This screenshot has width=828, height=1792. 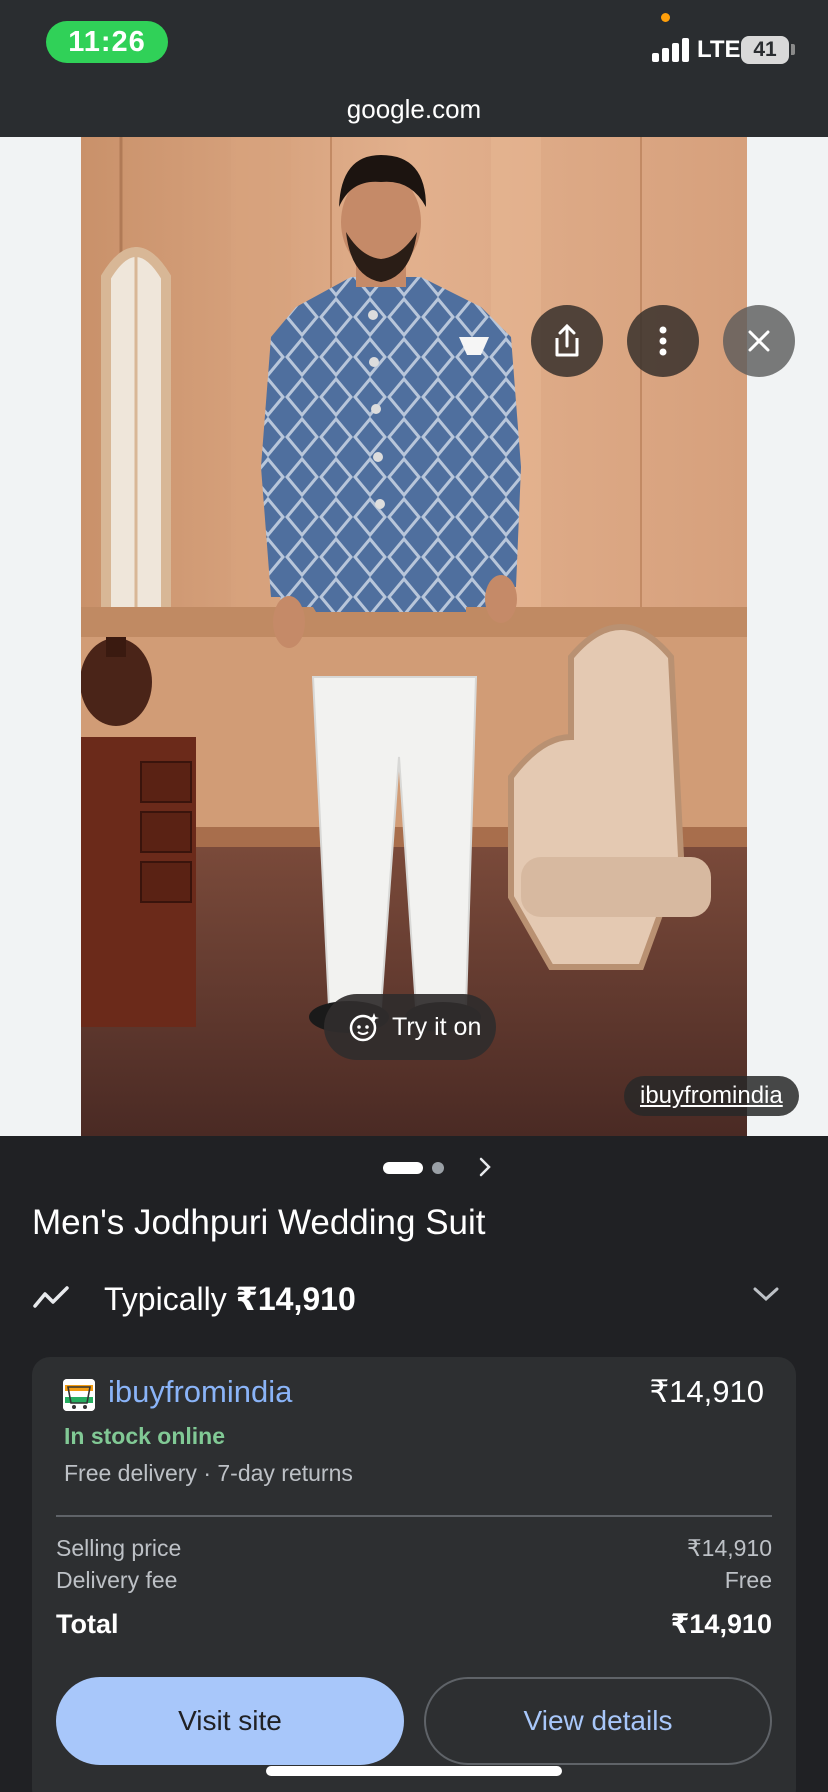 I want to click on store-name-link: ibuyfromindia, so click(x=200, y=1392).